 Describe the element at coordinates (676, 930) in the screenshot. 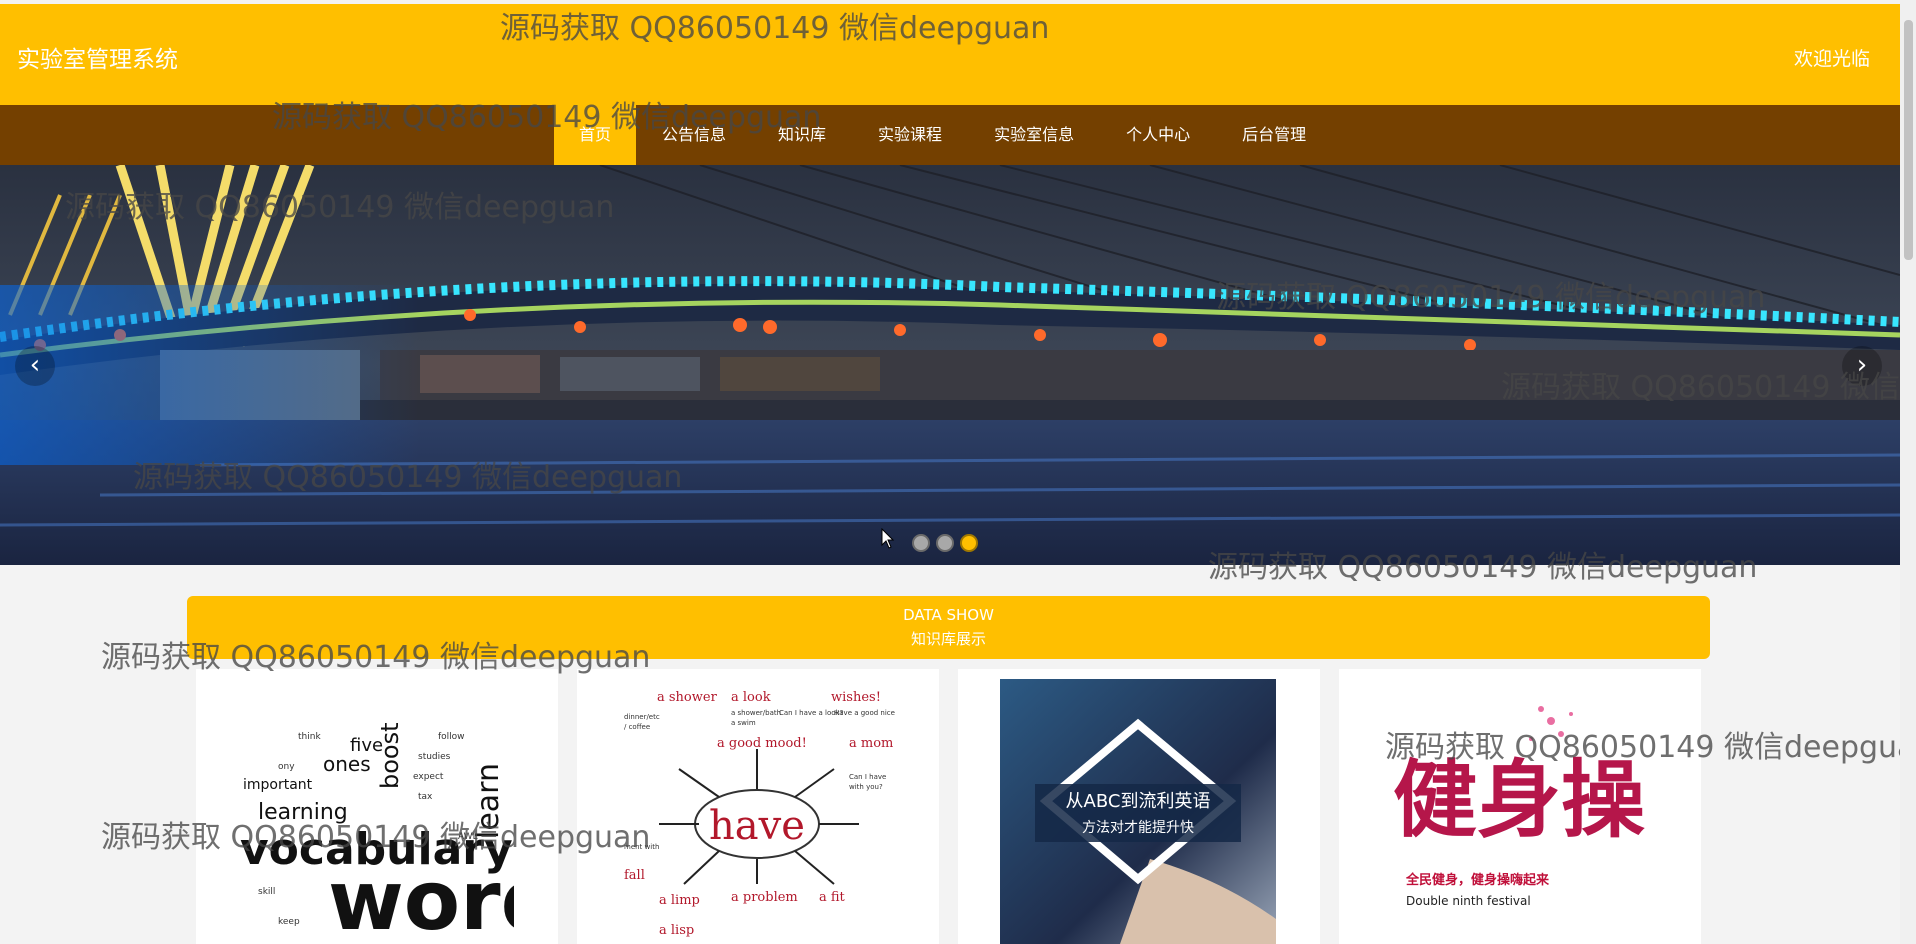

I see `mindmap-phrase: a lisp` at that location.